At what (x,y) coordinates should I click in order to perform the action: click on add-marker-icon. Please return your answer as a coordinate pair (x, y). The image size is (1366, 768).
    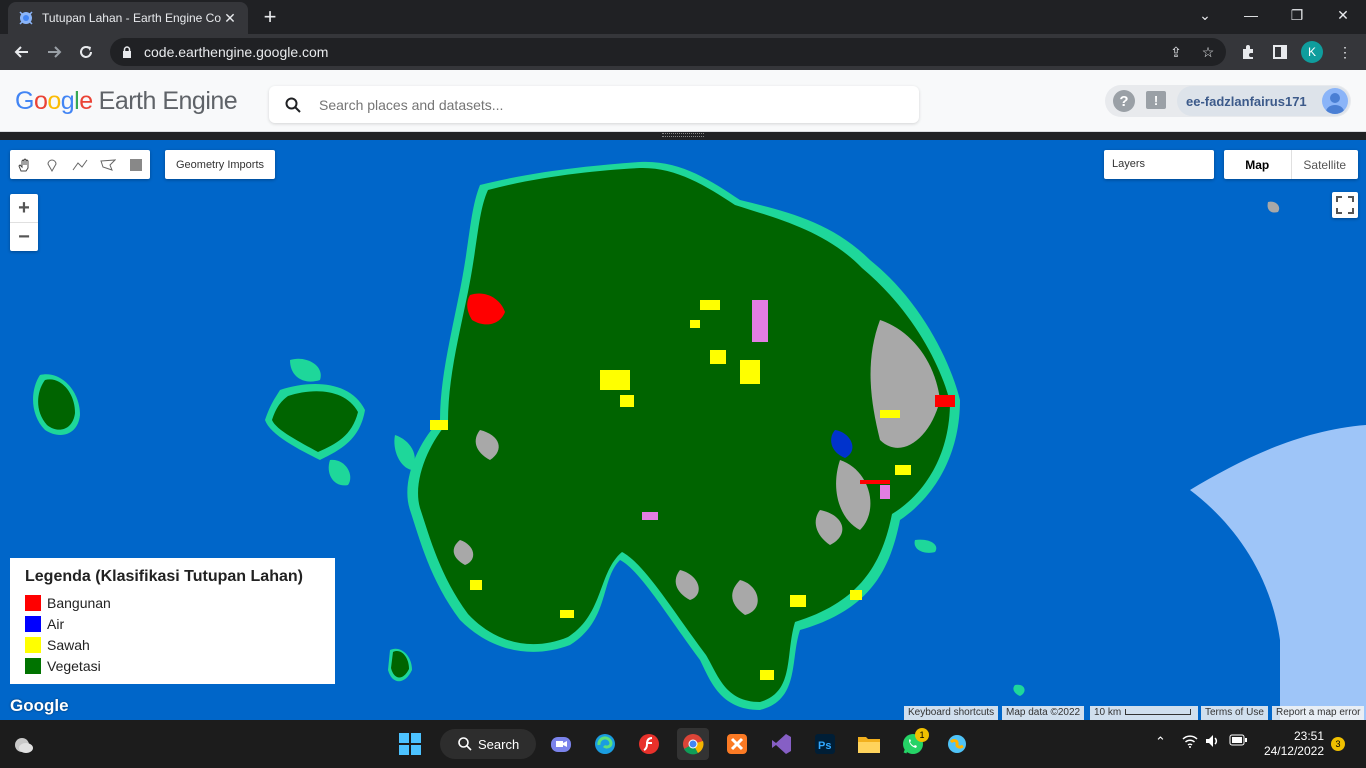
    Looking at the image, I should click on (52, 164).